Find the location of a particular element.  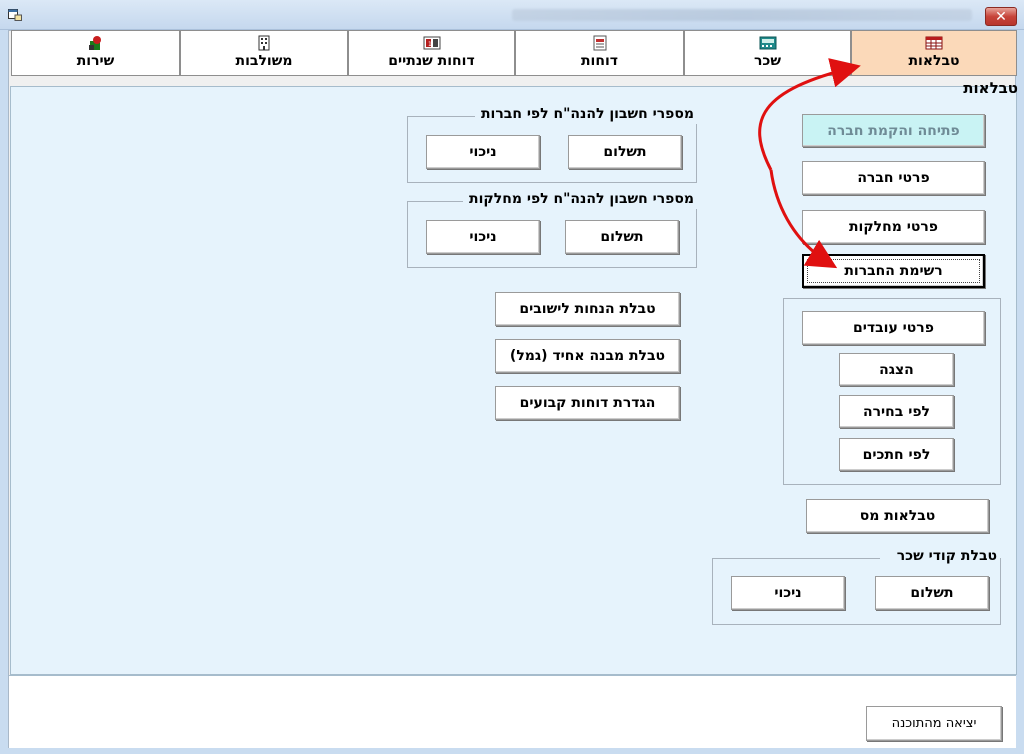

close-window-button: ✕ is located at coordinates (1001, 16).